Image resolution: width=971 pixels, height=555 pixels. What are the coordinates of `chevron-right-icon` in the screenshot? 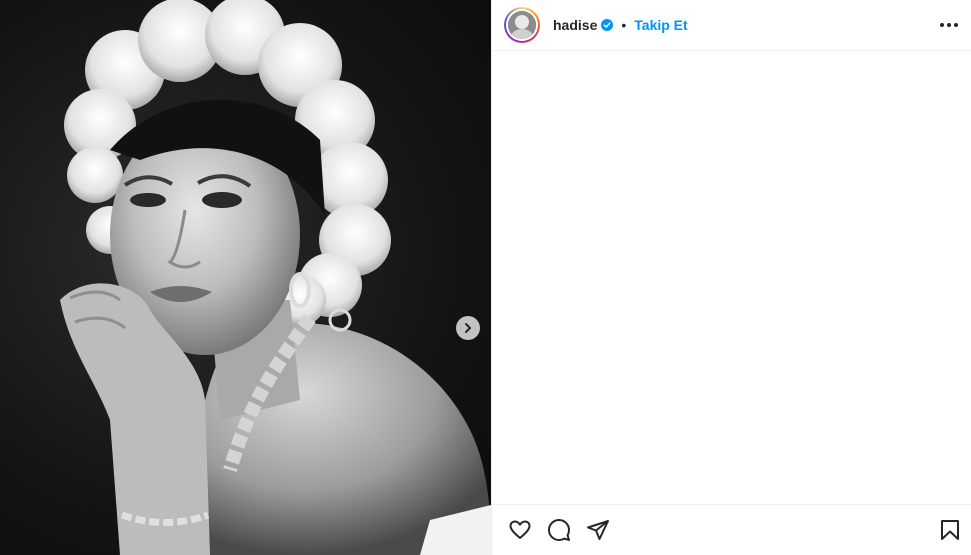 It's located at (468, 328).